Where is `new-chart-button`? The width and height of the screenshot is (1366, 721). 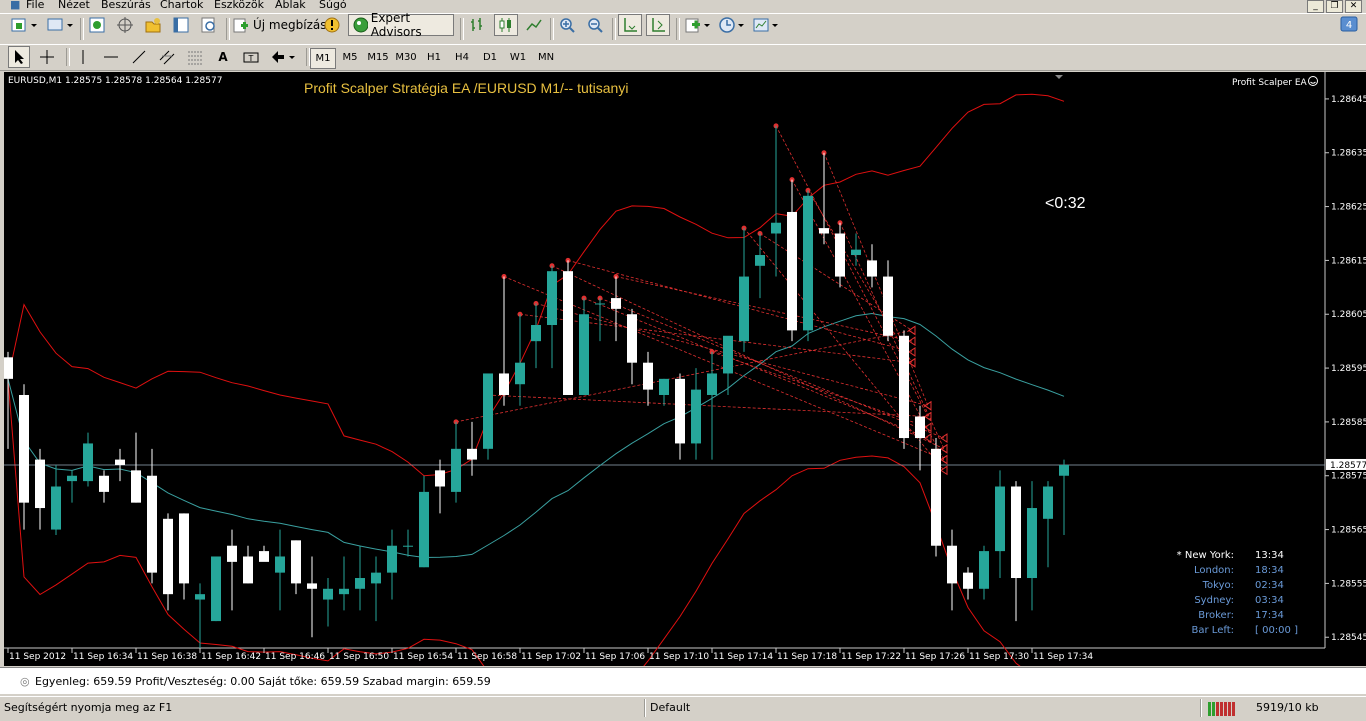 new-chart-button is located at coordinates (24, 25).